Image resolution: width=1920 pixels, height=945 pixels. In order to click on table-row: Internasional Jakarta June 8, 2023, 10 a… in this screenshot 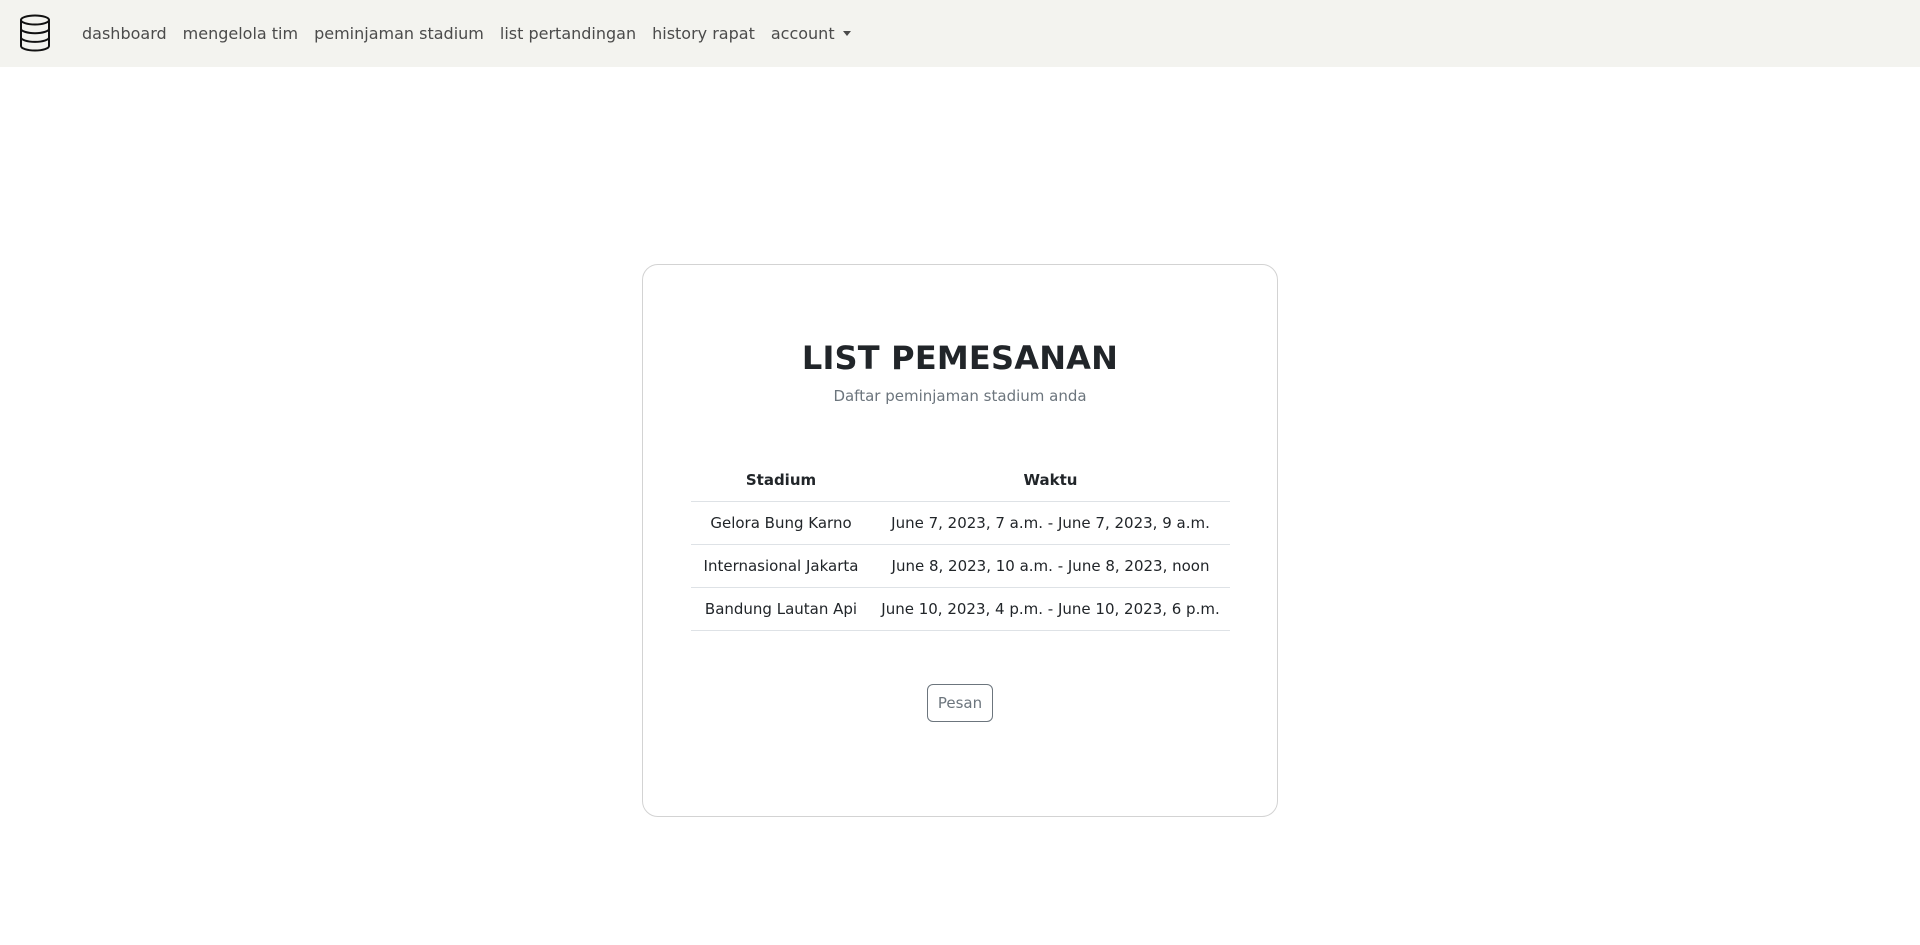, I will do `click(960, 566)`.